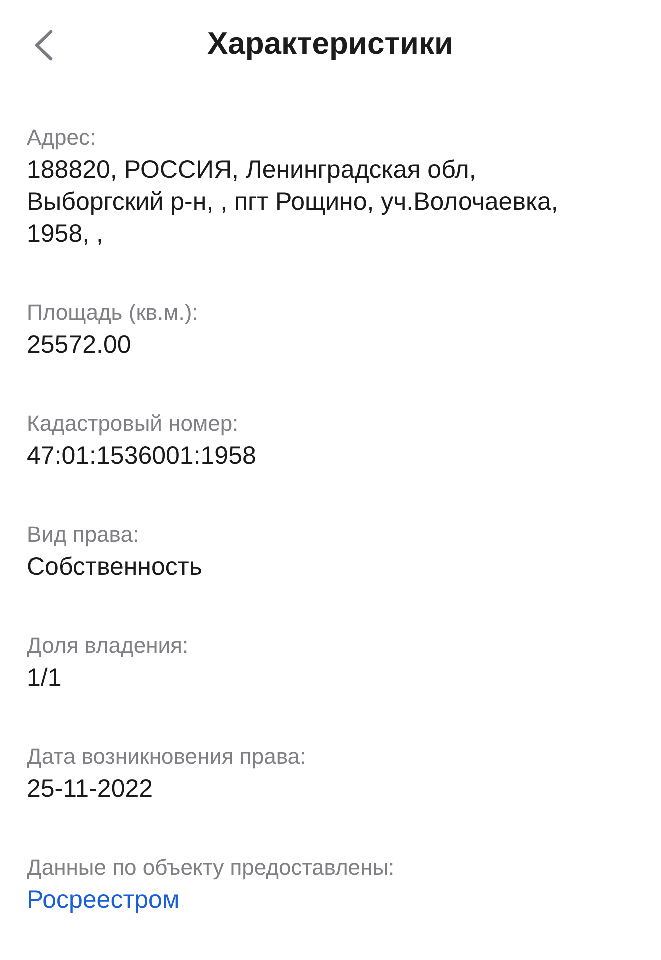 The height and width of the screenshot is (960, 661). I want to click on page-title: Характеристики, so click(330, 44).